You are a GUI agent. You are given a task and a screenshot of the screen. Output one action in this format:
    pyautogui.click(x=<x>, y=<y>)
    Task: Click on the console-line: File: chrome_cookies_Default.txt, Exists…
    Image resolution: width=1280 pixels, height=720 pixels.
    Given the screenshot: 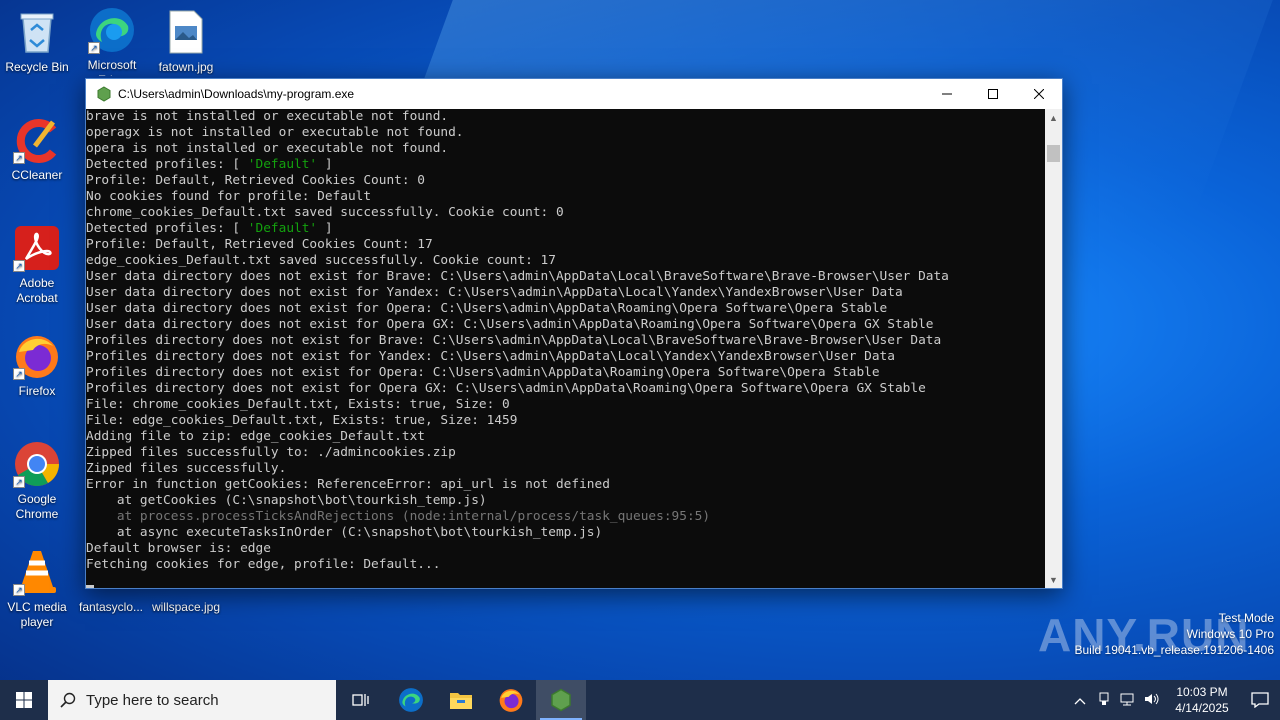 What is the action you would take?
    pyautogui.click(x=298, y=404)
    